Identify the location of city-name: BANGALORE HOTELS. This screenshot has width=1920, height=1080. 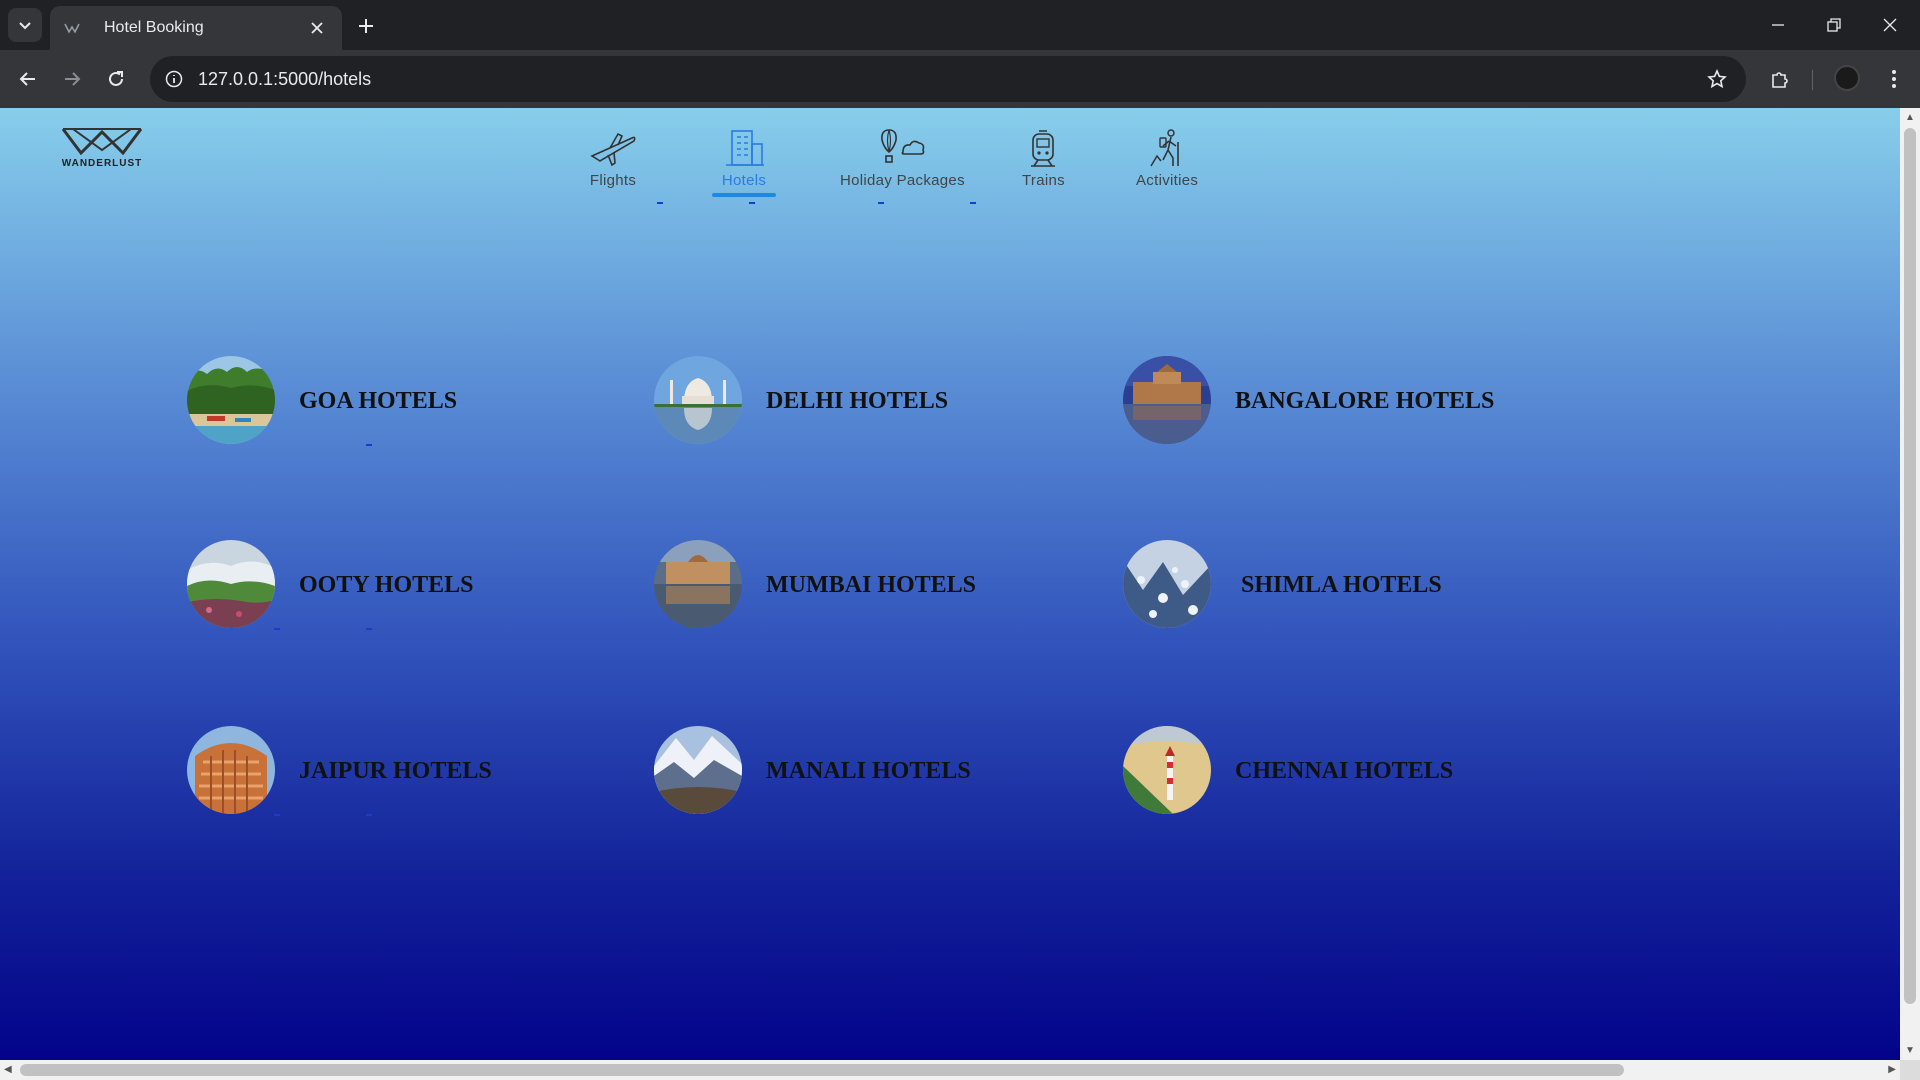
(1364, 401).